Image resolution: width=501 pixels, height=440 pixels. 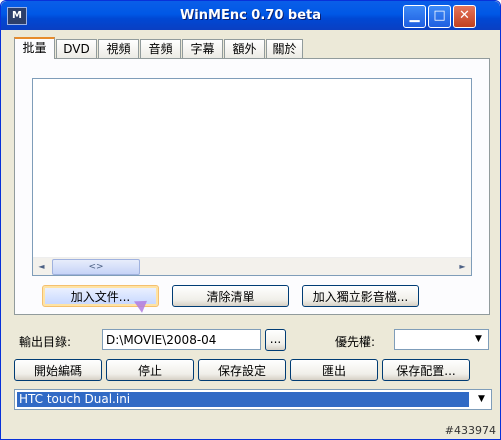 What do you see at coordinates (242, 370) in the screenshot?
I see `save-settings-button: 保存設定` at bounding box center [242, 370].